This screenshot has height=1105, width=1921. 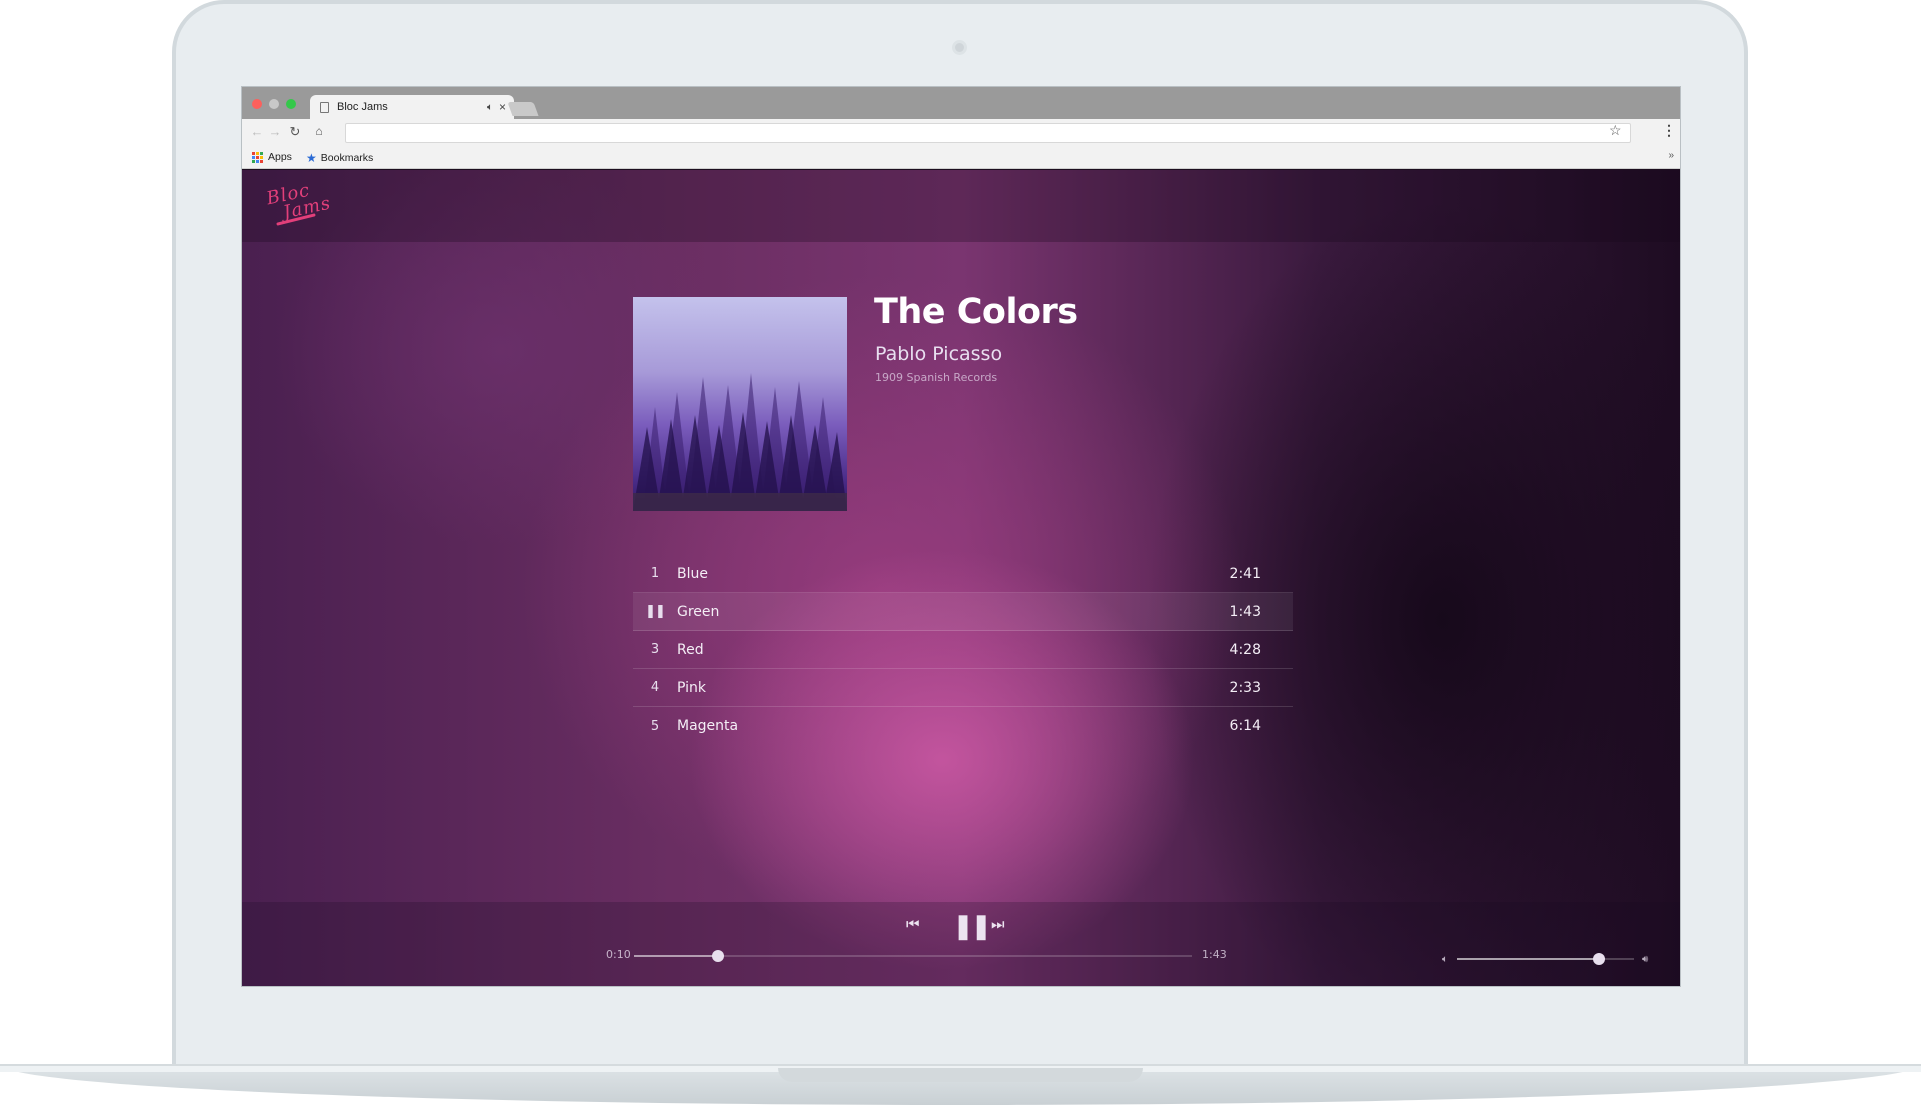 What do you see at coordinates (960, 1075) in the screenshot?
I see `laptop-hinge` at bounding box center [960, 1075].